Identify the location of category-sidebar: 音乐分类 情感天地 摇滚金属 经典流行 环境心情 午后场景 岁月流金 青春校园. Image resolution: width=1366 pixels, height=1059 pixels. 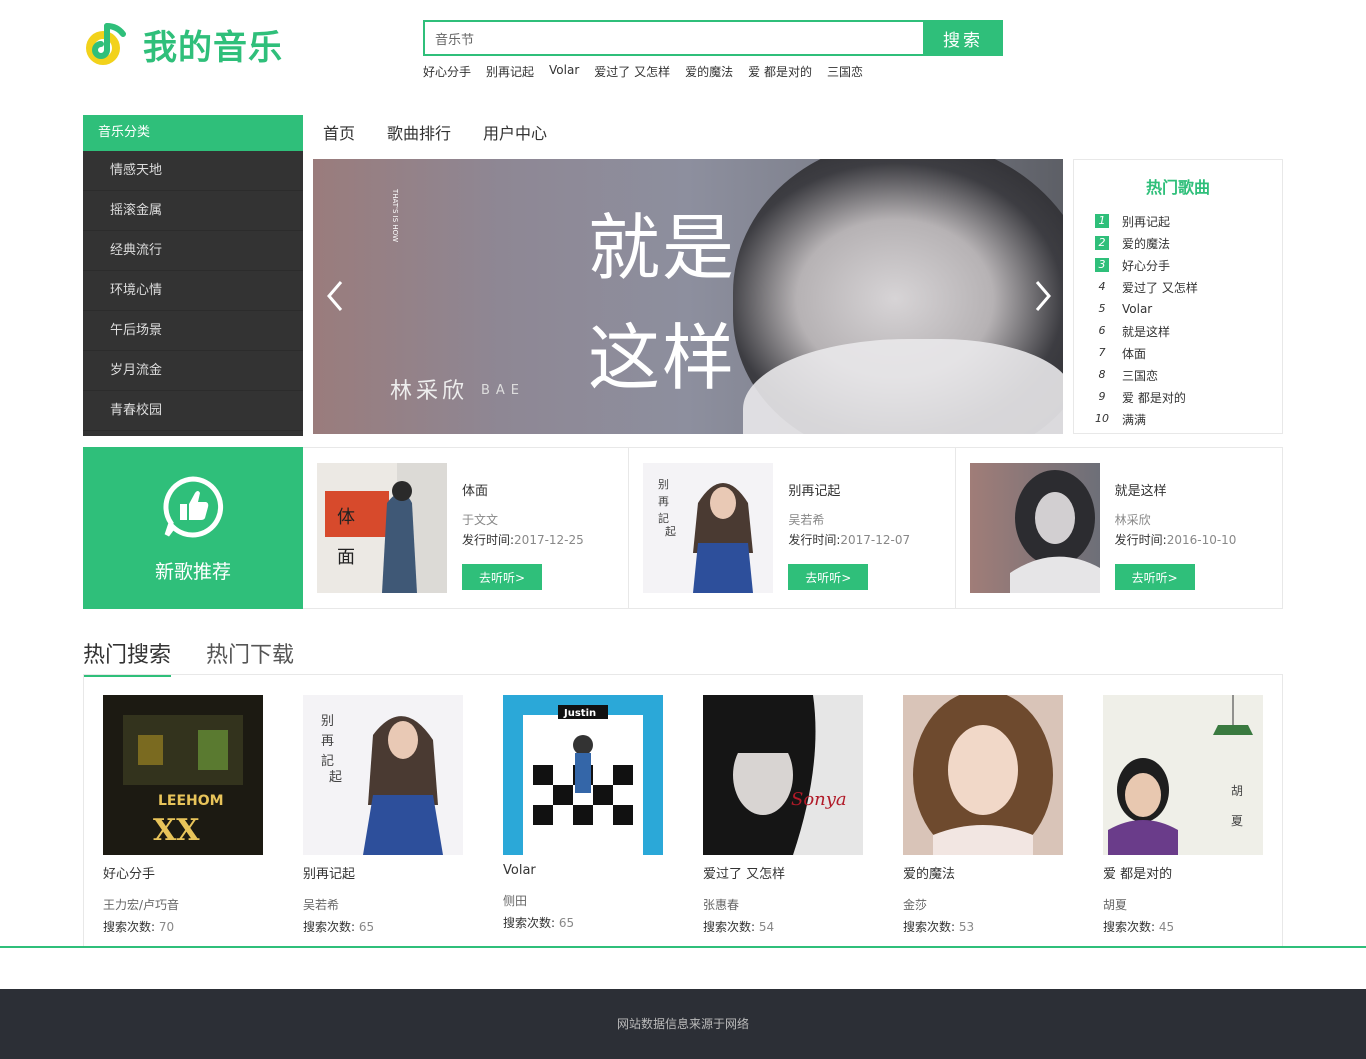
(193, 275).